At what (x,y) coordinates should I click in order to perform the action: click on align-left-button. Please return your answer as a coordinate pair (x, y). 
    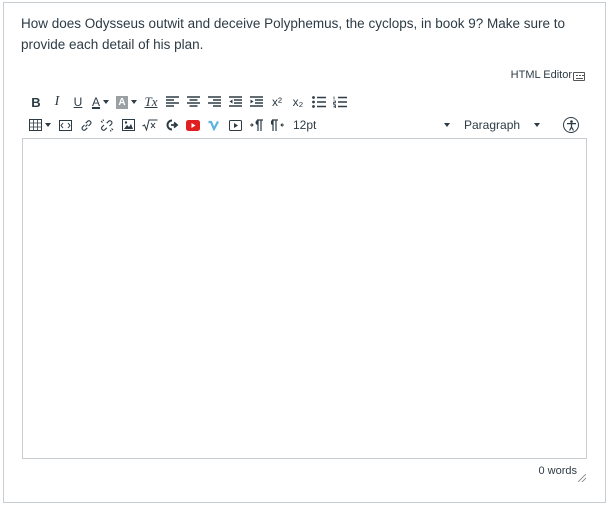
    Looking at the image, I should click on (172, 102).